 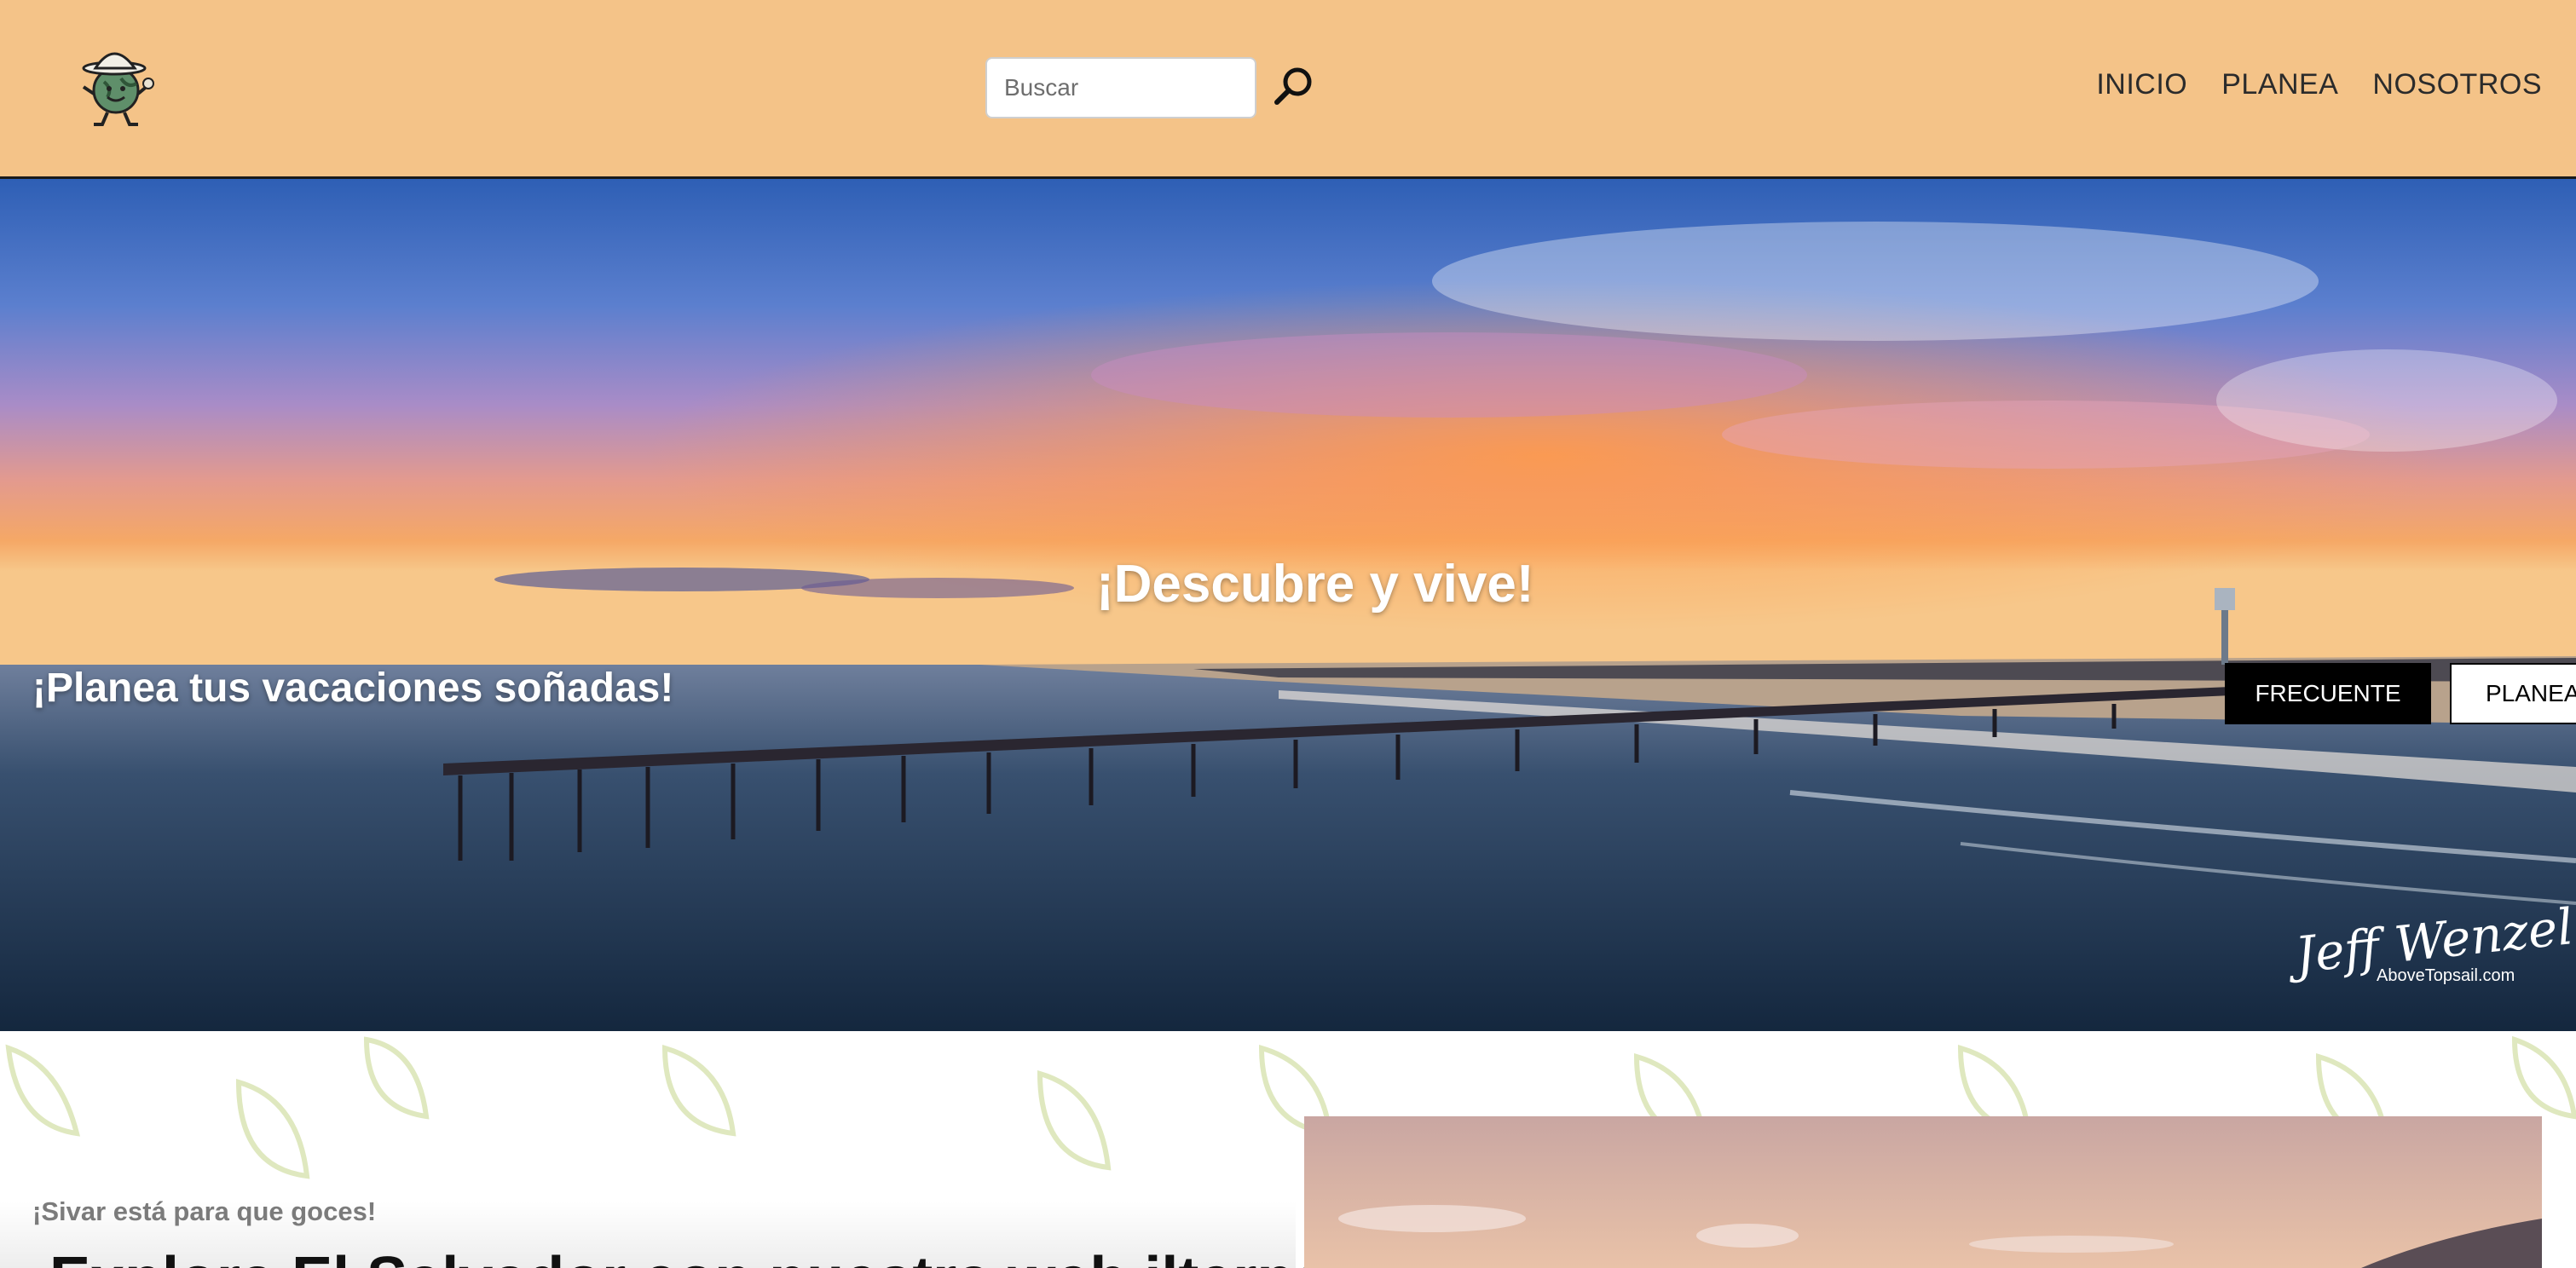 What do you see at coordinates (2328, 693) in the screenshot?
I see `frecuente-button: FRECUENTE` at bounding box center [2328, 693].